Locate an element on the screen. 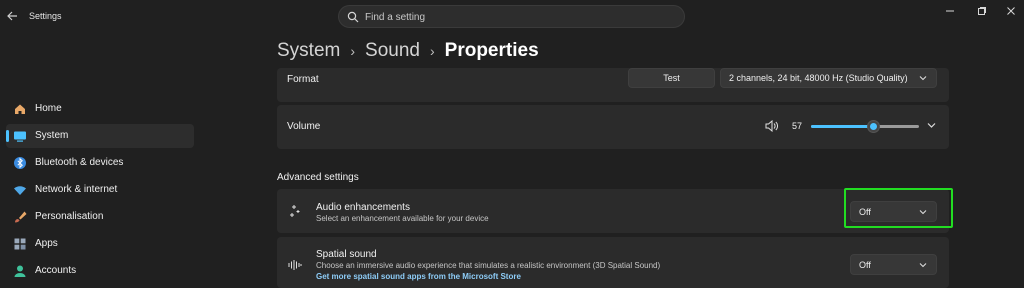 Image resolution: width=1024 pixels, height=288 pixels. sidebar-item-bluetooth: Bluetooth & devices is located at coordinates (100, 163).